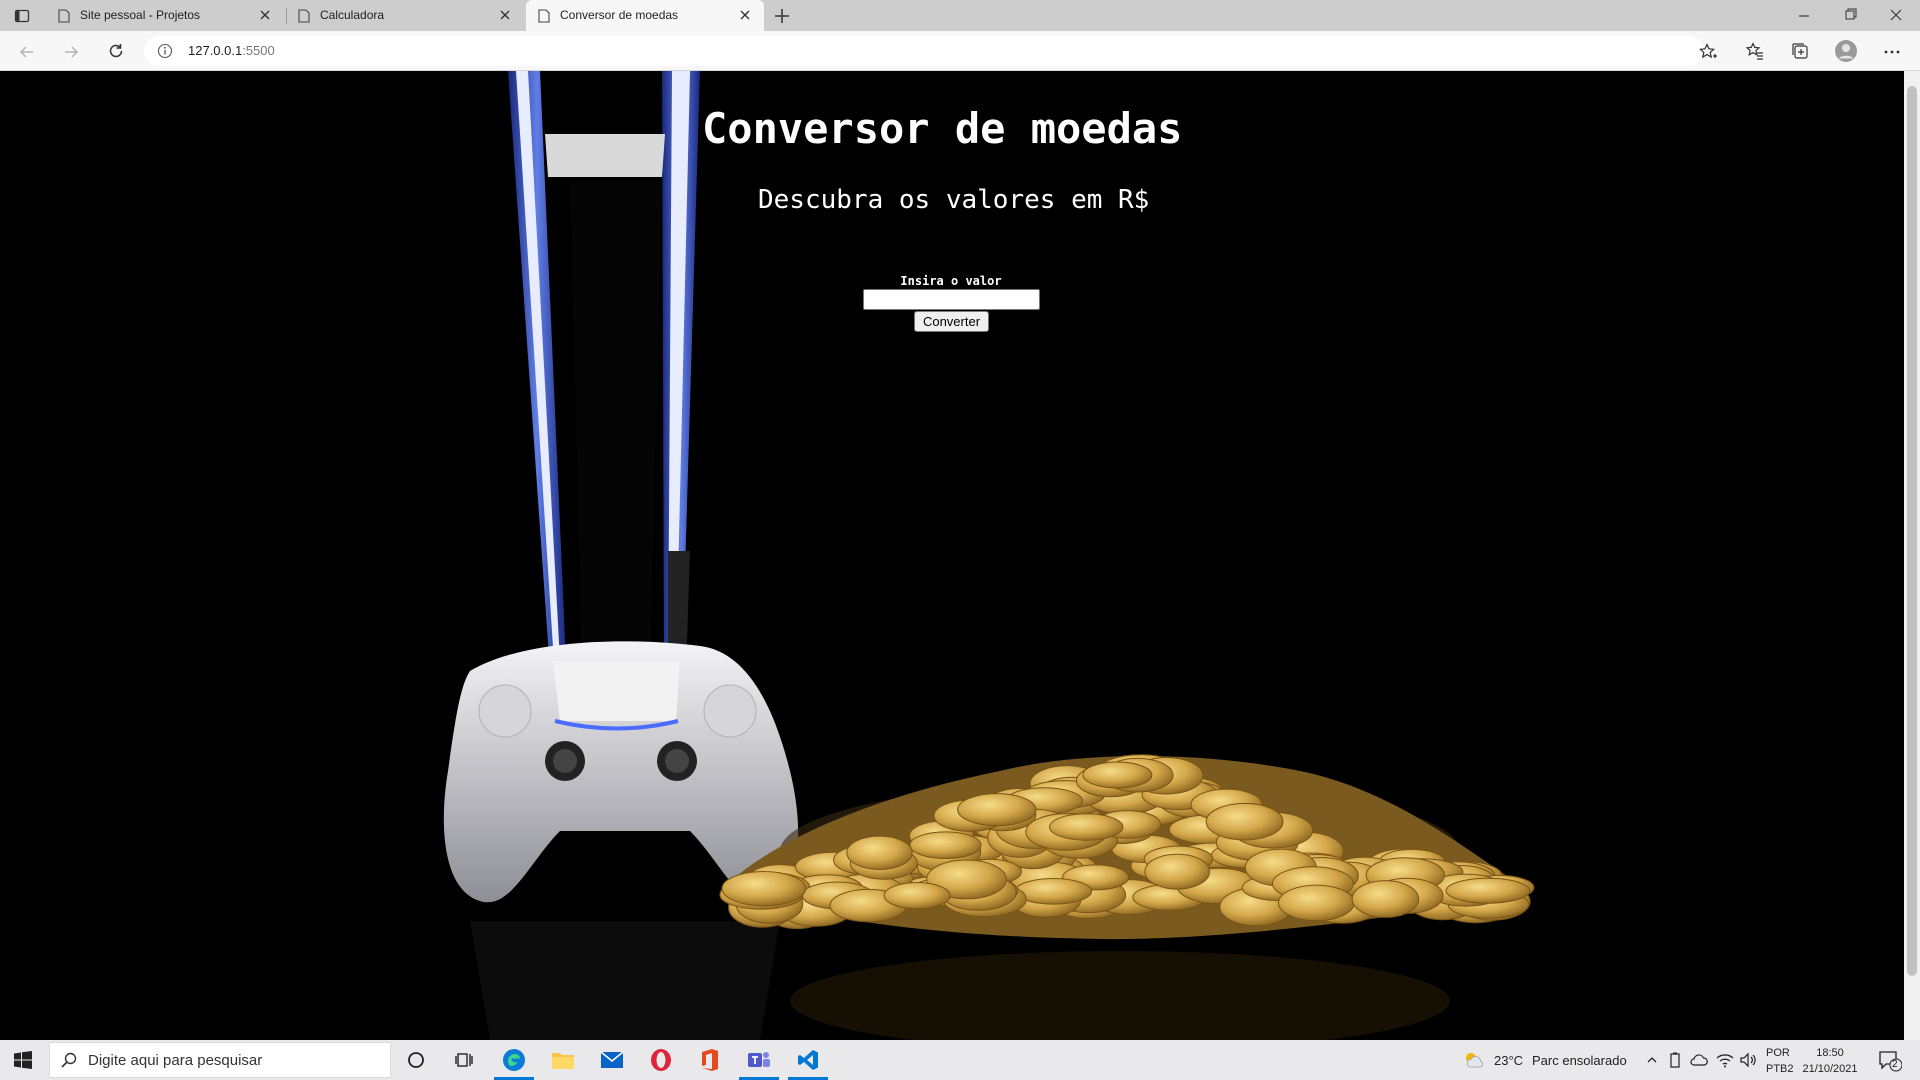  I want to click on teams-icon, so click(759, 1060).